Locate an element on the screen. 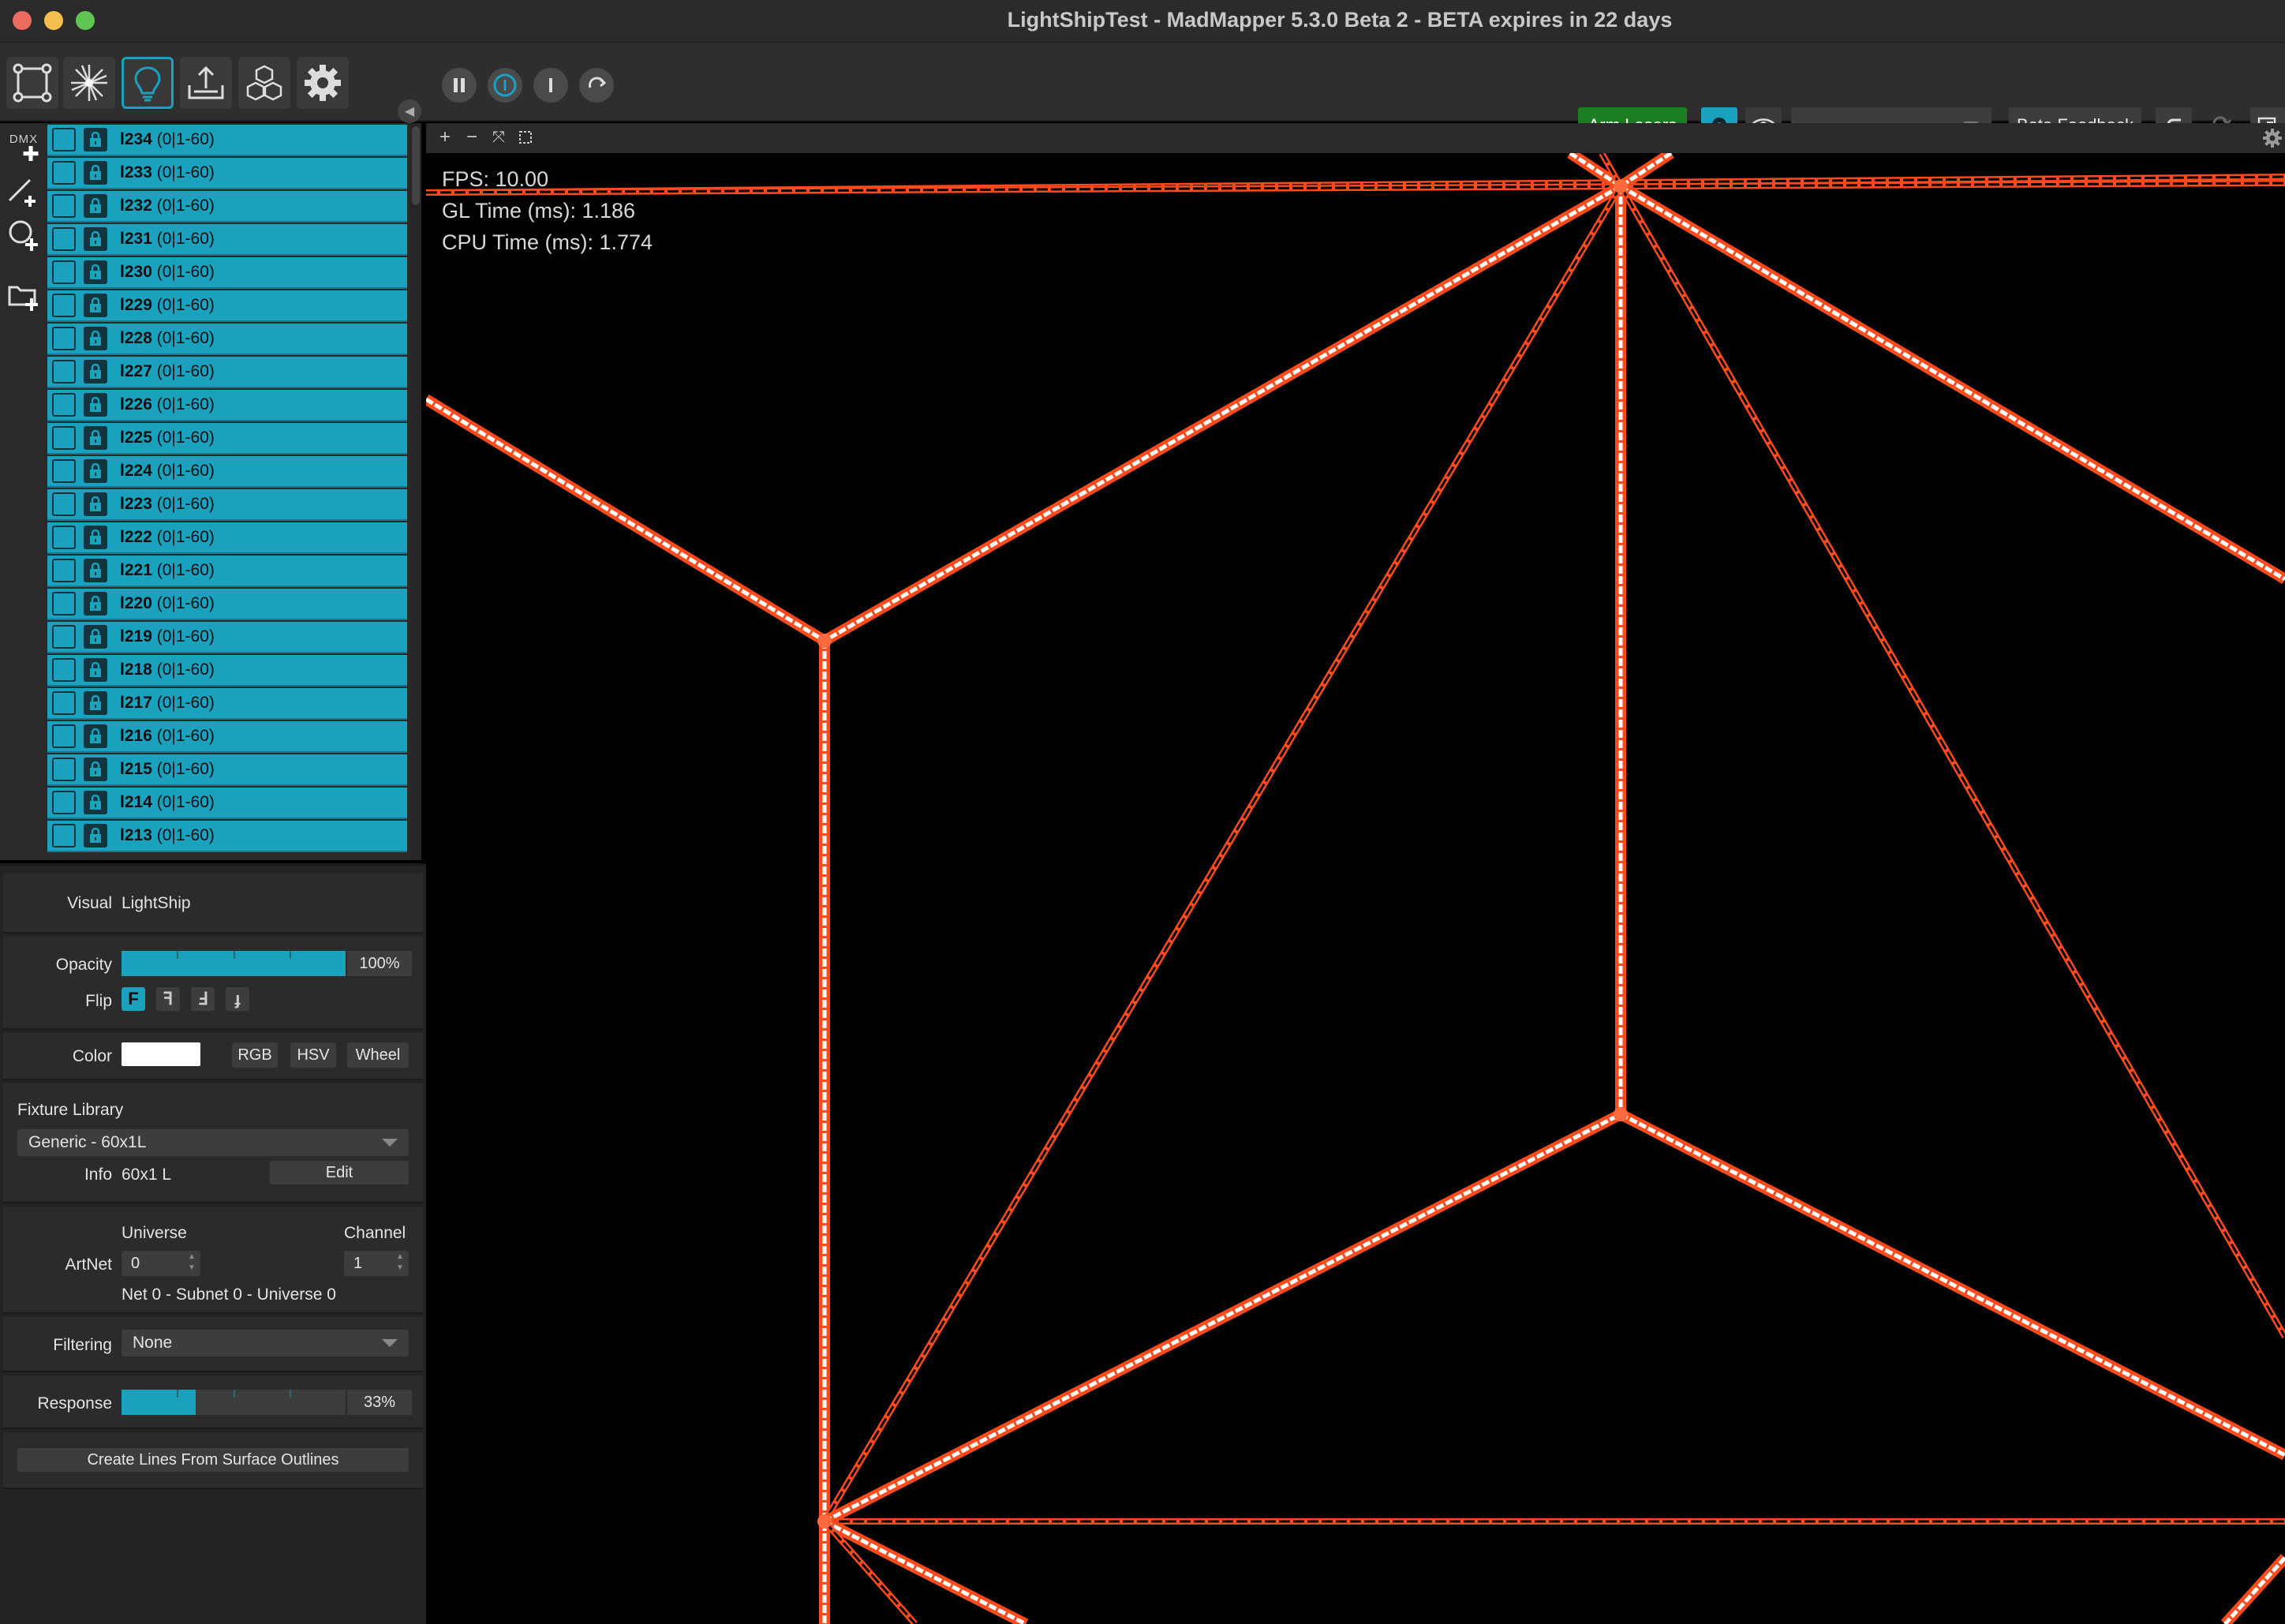 This screenshot has width=2285, height=1624. fixture-row: l229 (0|1-60) is located at coordinates (227, 306).